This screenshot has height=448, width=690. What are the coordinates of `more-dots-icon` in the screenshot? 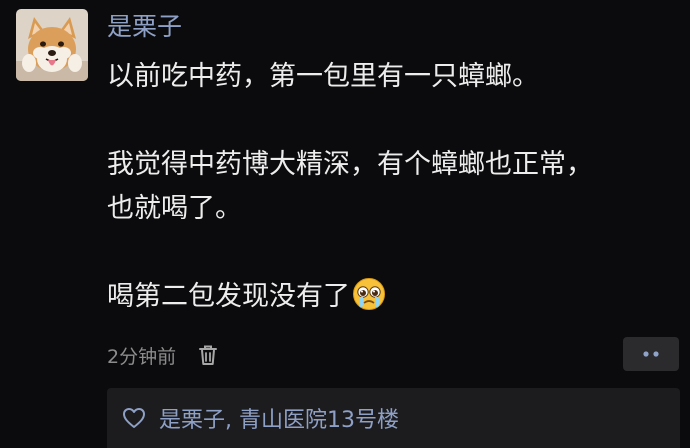 It's located at (651, 354).